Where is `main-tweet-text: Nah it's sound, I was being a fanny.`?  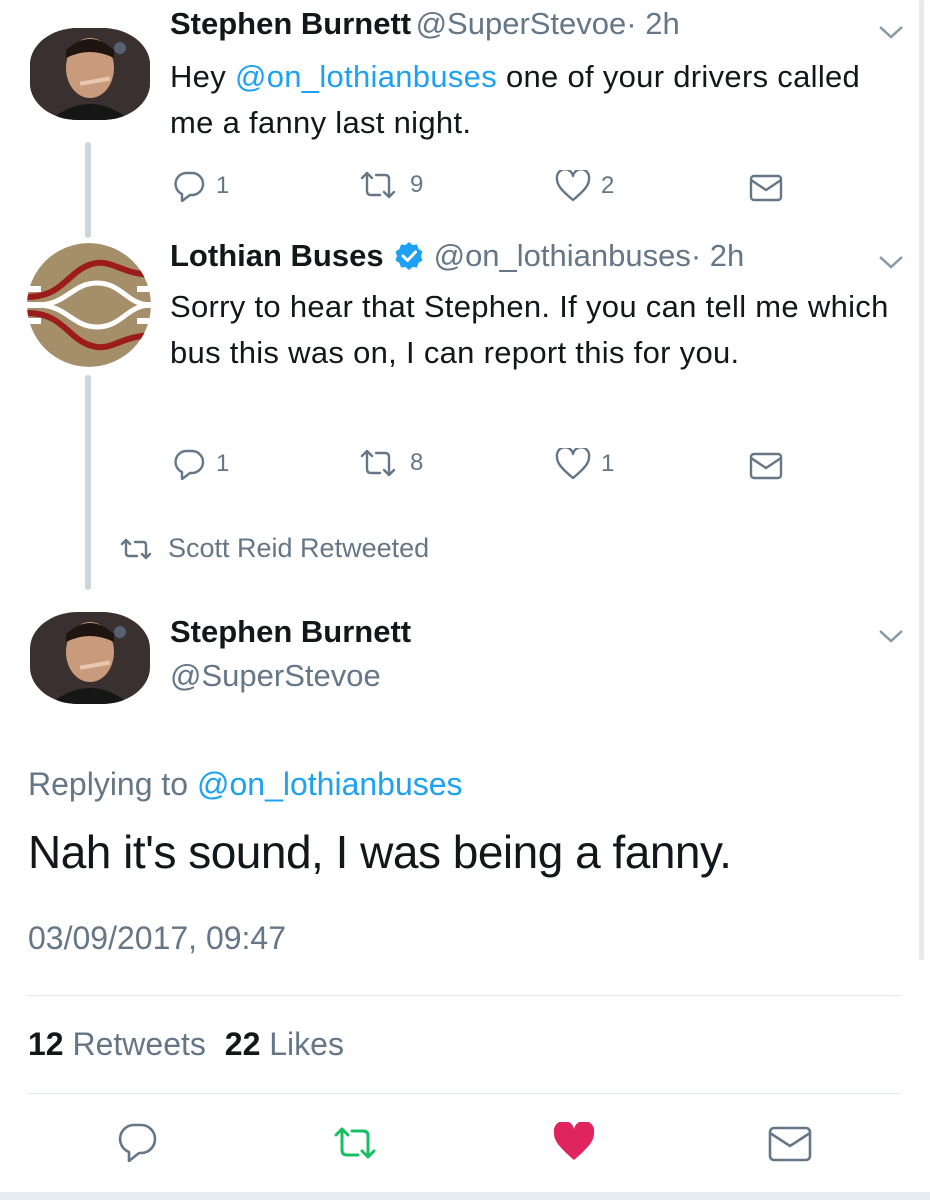 main-tweet-text: Nah it's sound, I was being a fanny. is located at coordinates (380, 852).